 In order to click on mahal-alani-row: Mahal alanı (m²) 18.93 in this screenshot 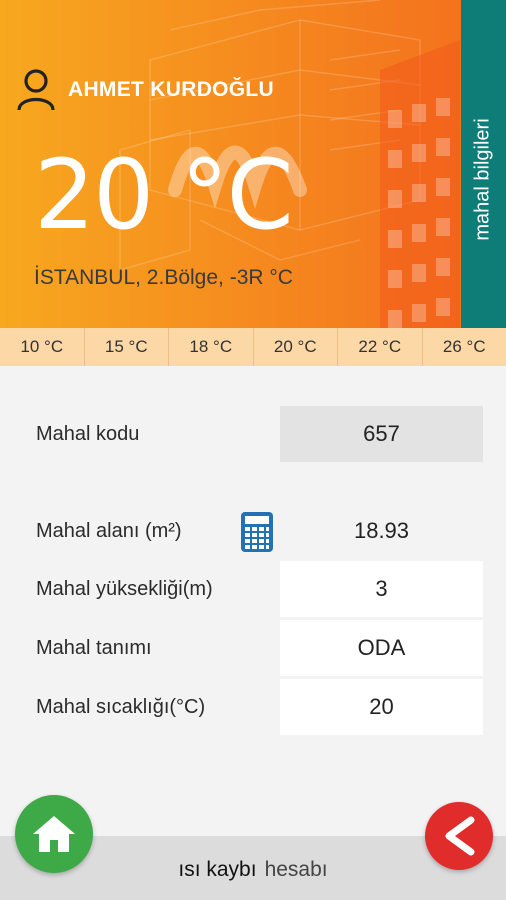, I will do `click(253, 531)`.